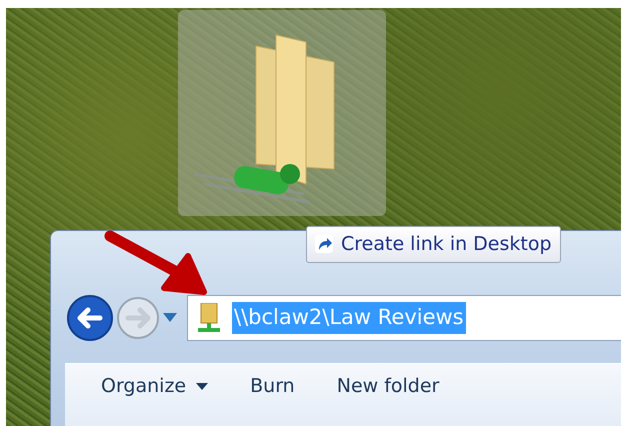  Describe the element at coordinates (349, 318) in the screenshot. I see `address-path: \\bclaw2\Law Reviews` at that location.